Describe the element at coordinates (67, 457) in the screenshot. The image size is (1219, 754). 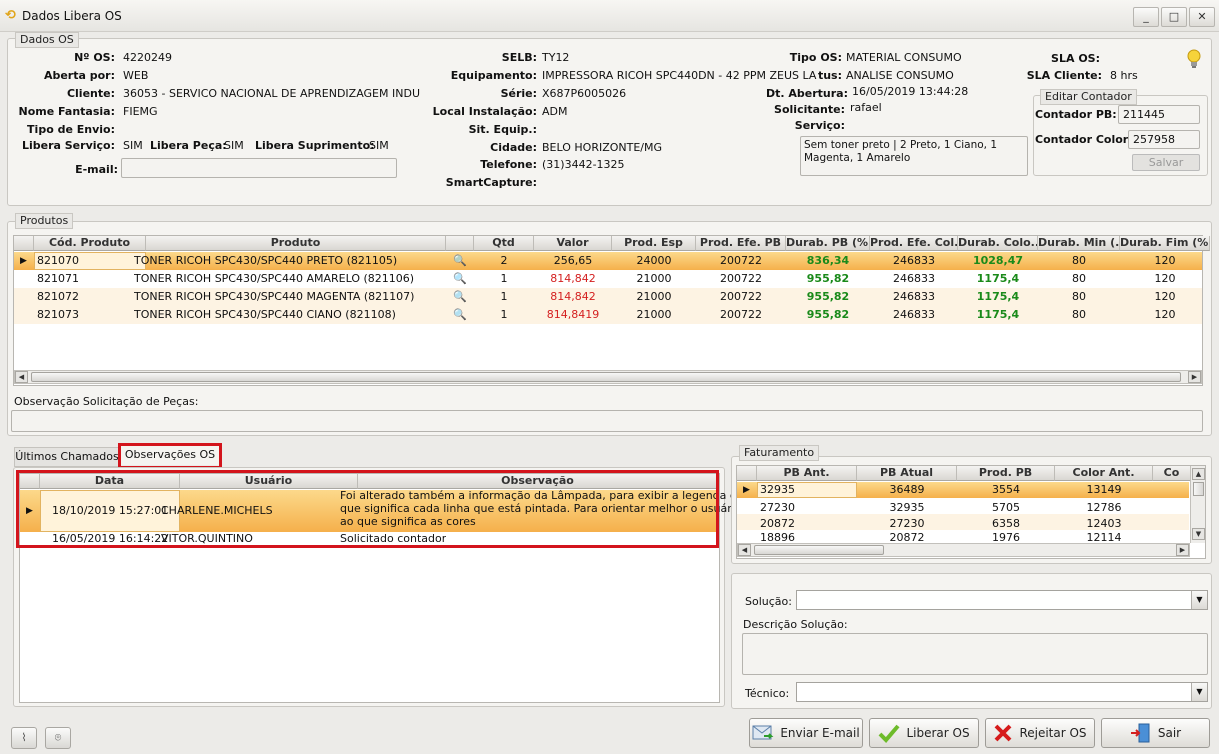
I see `tab-ultimos-chamados: Últimos Chamados` at that location.